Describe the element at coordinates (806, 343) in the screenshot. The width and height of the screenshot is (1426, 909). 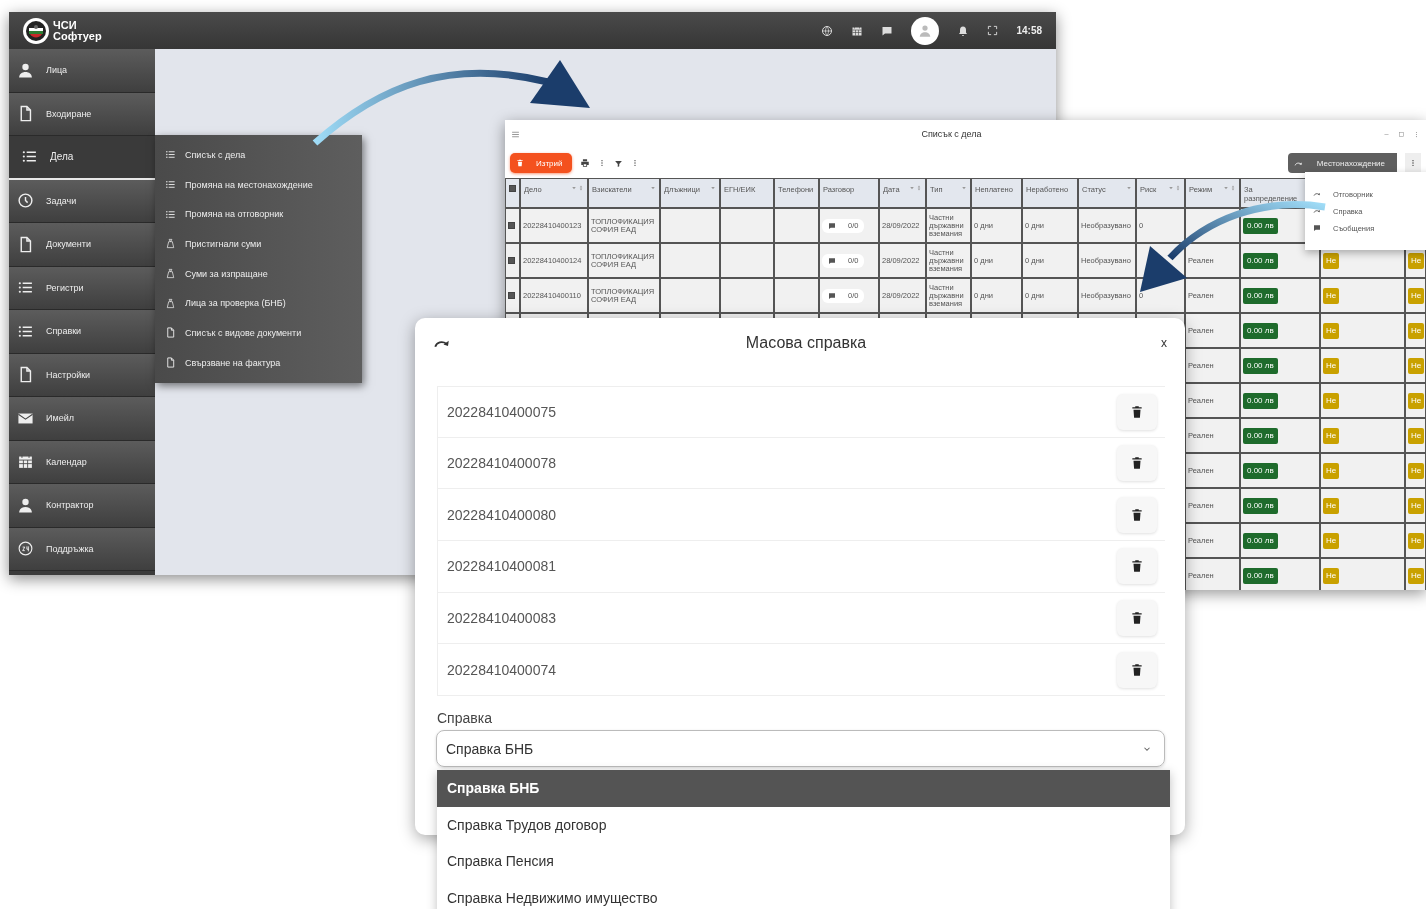
I see `dialog-title: Масова справка` at that location.